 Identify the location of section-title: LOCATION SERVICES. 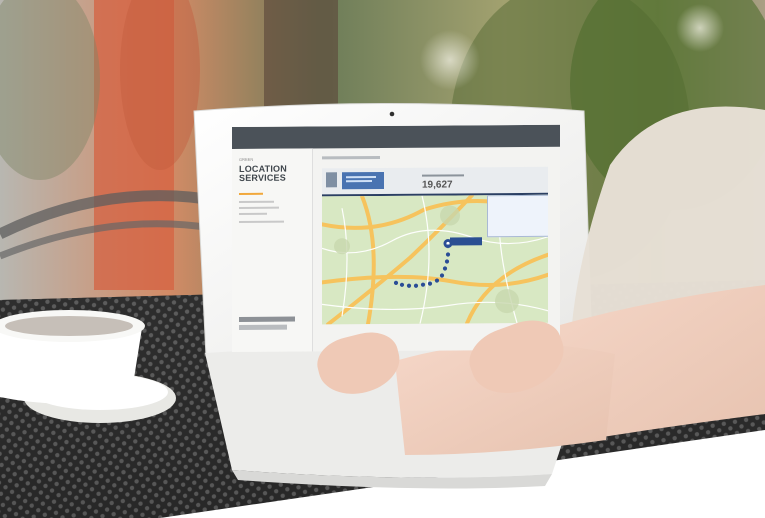
(274, 173).